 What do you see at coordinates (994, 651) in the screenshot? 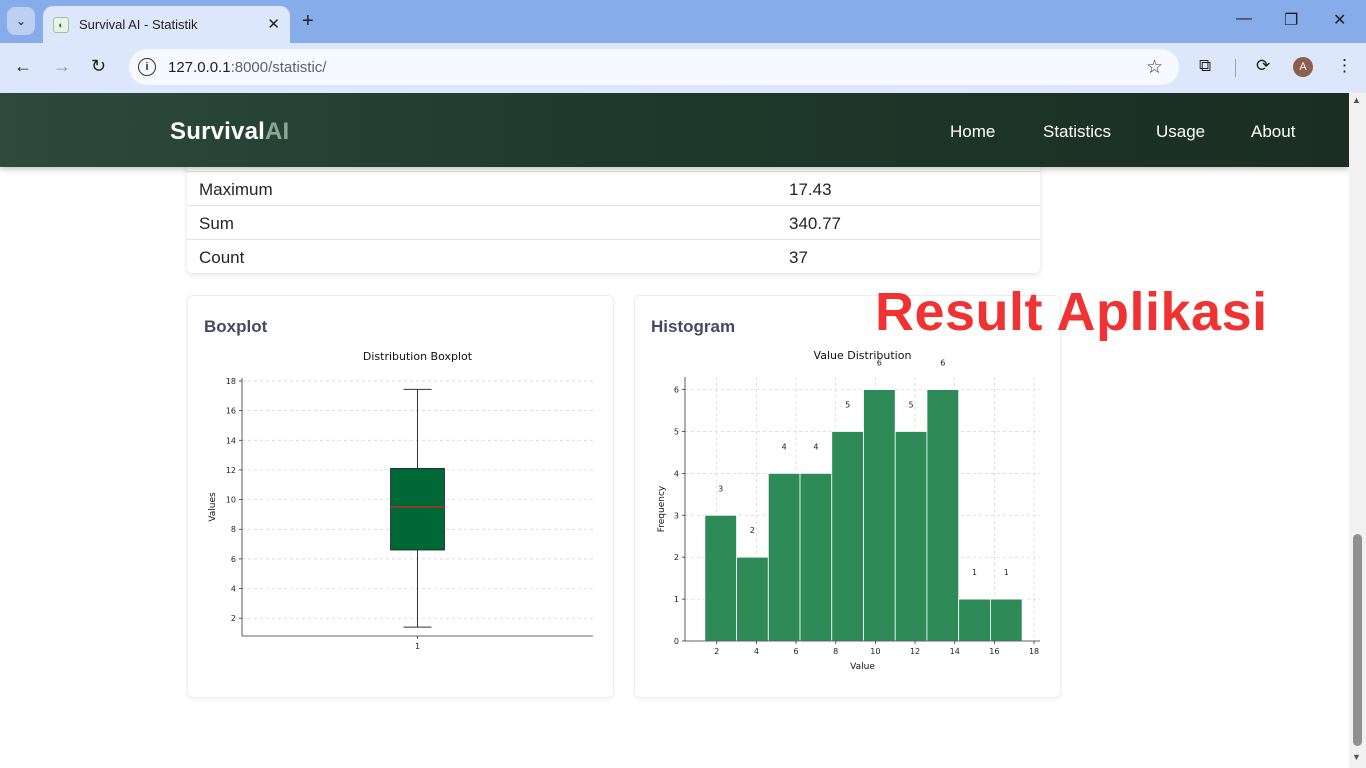
I see `x-tick-label: 16` at bounding box center [994, 651].